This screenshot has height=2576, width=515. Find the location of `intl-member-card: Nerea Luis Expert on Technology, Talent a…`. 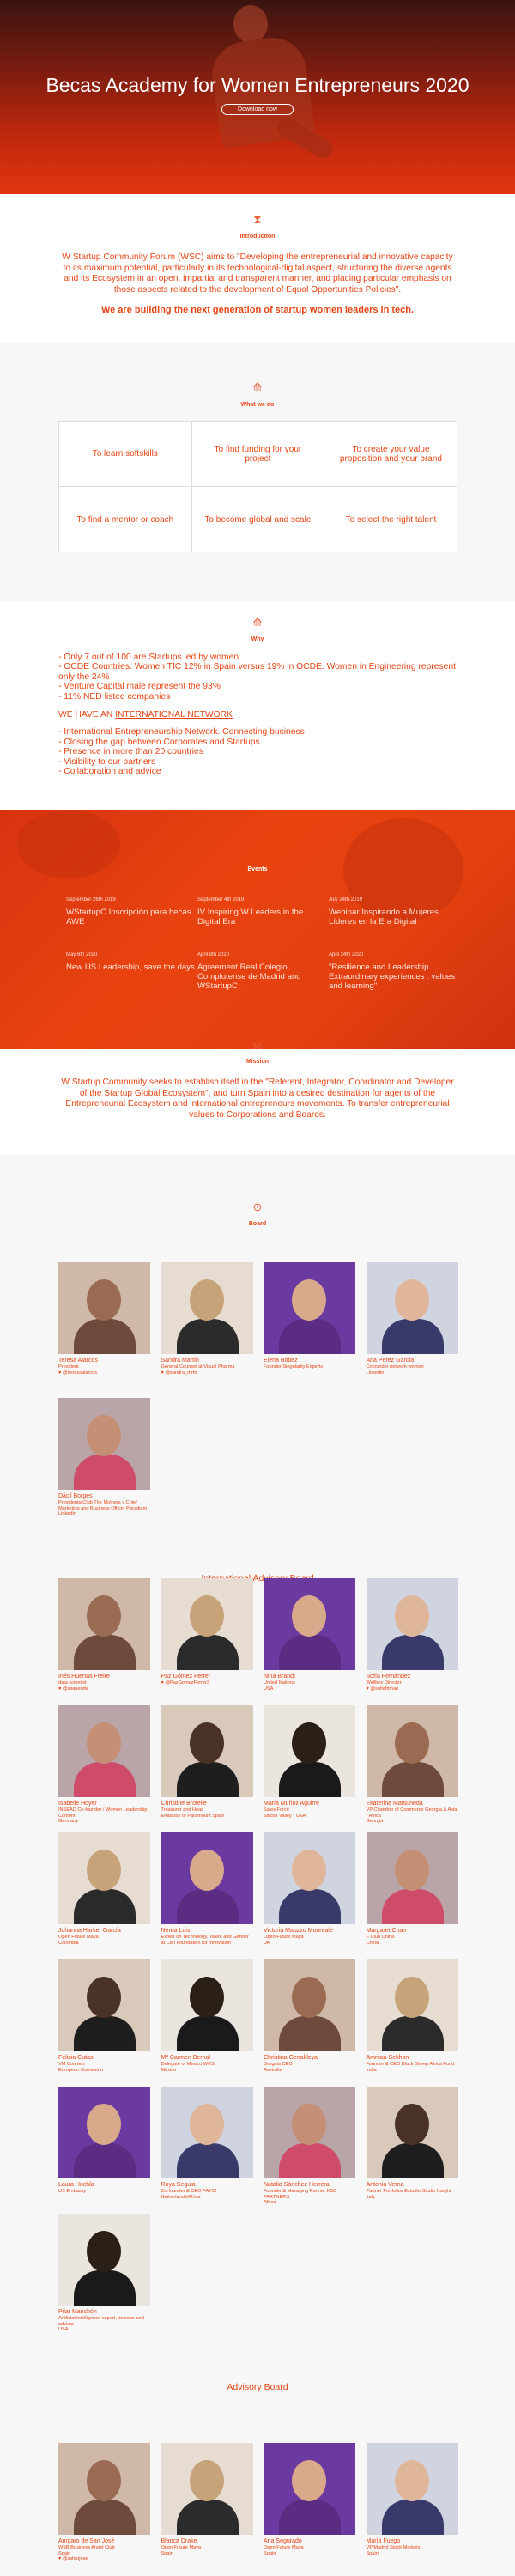

intl-member-card: Nerea Luis Expert on Technology, Talent a… is located at coordinates (207, 1889).